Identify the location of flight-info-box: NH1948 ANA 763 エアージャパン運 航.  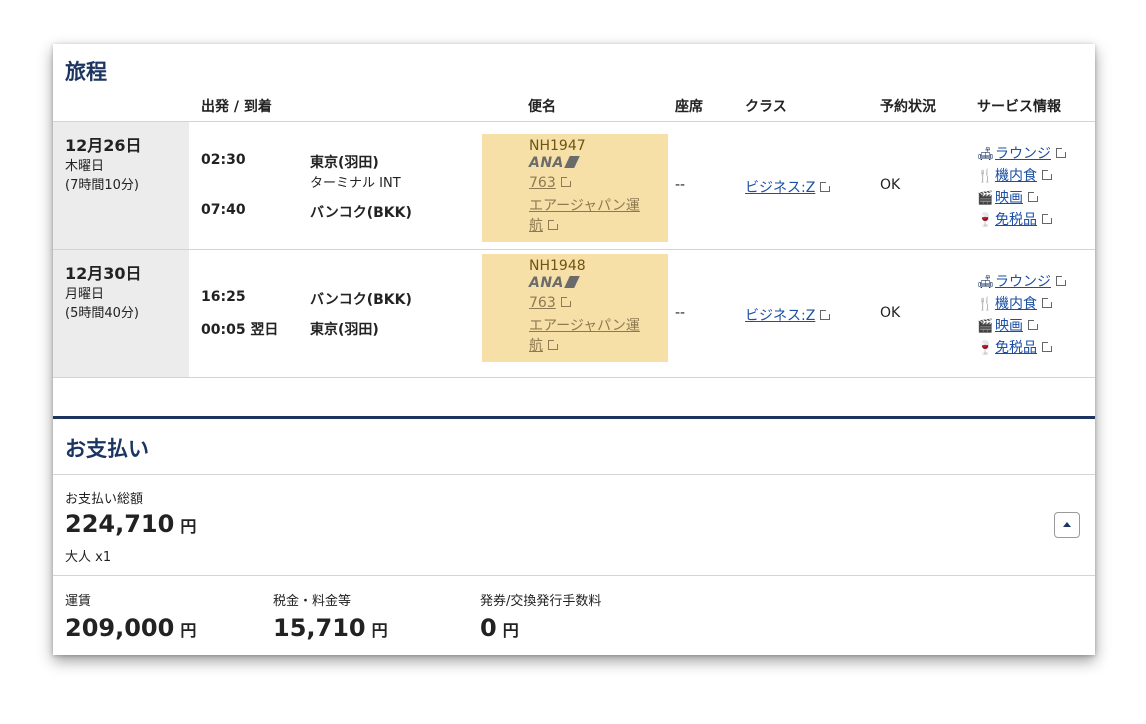
(575, 308).